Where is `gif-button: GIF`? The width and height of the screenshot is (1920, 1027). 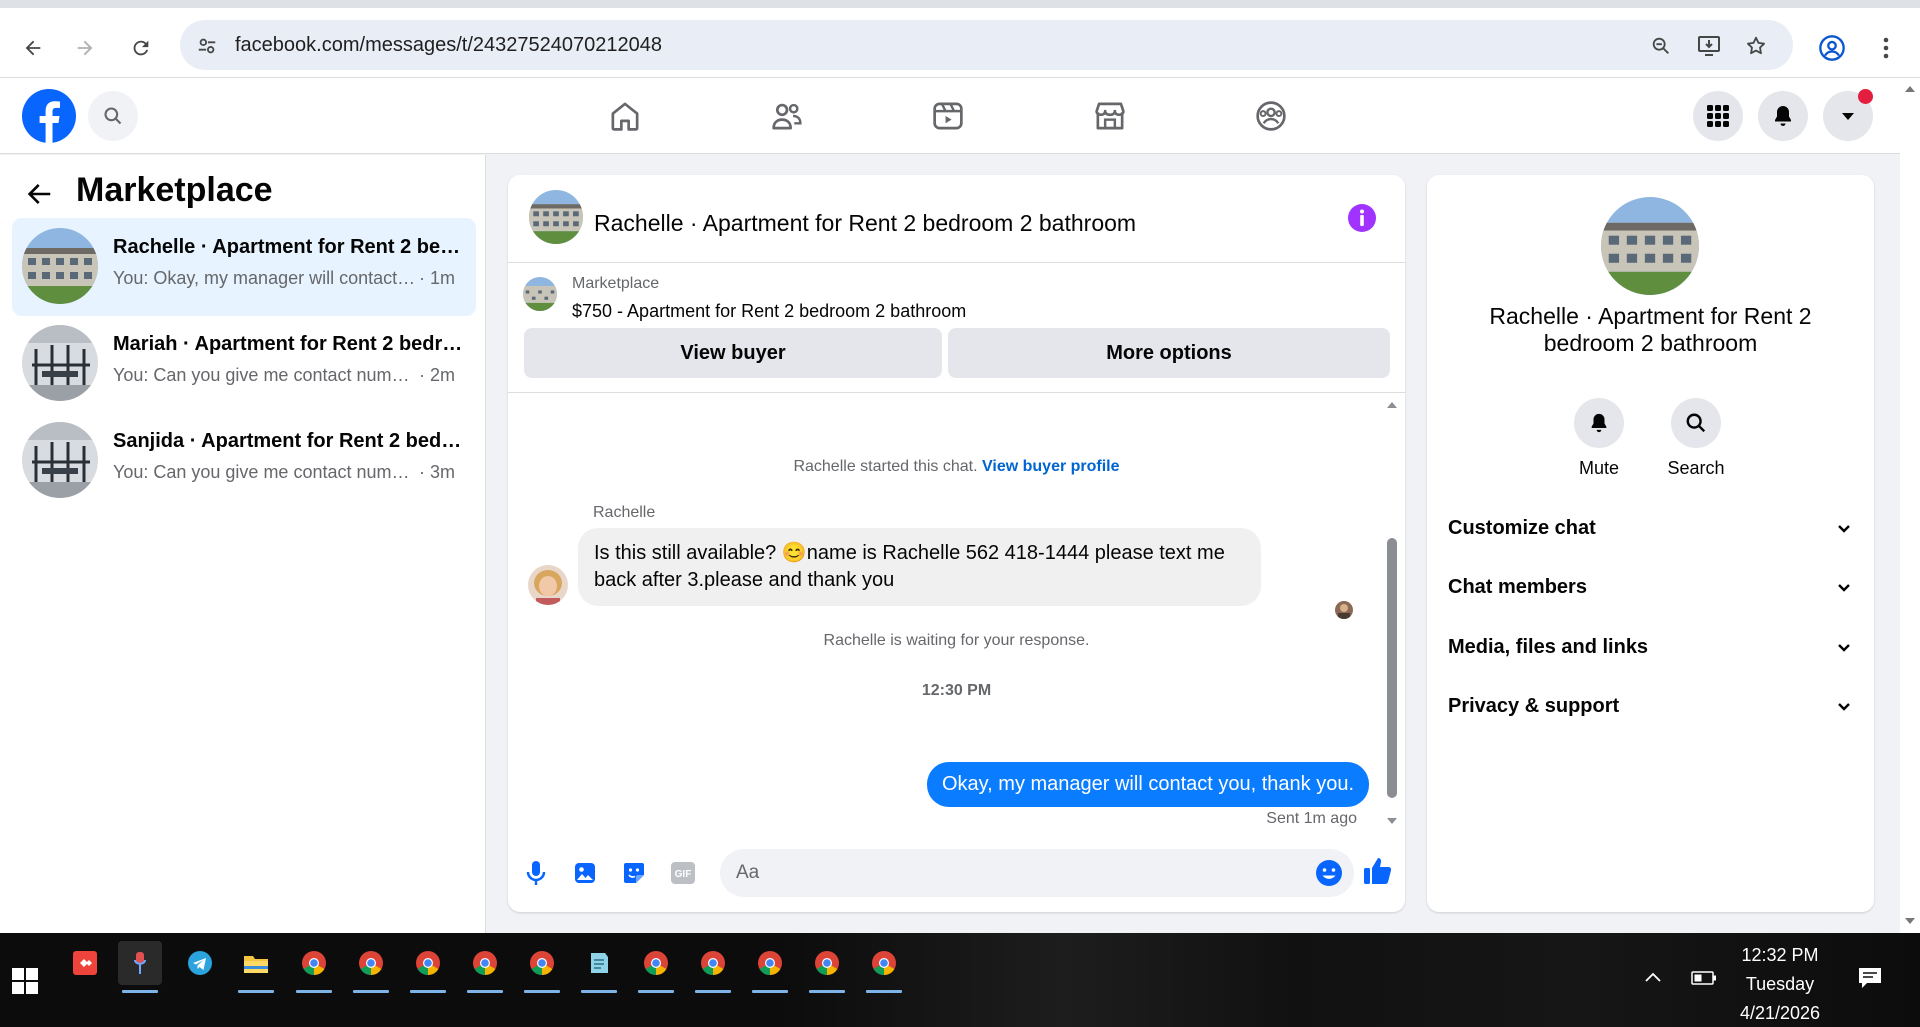 gif-button: GIF is located at coordinates (683, 873).